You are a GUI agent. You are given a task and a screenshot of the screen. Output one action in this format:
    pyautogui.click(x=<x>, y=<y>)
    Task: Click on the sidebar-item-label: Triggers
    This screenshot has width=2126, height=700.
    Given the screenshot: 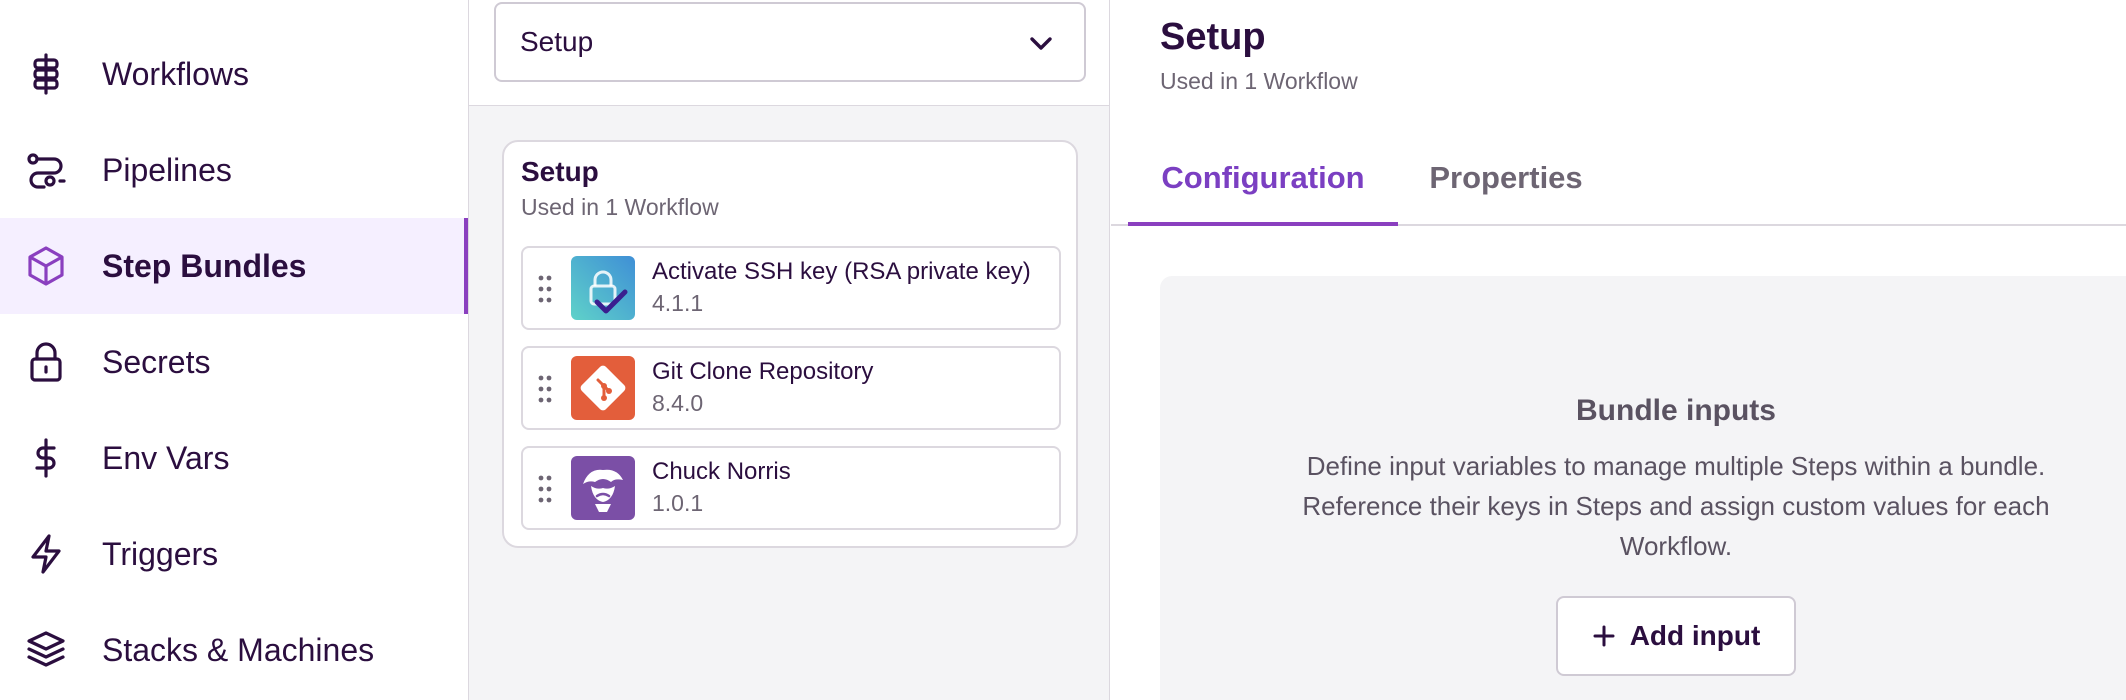 What is the action you would take?
    pyautogui.click(x=160, y=554)
    